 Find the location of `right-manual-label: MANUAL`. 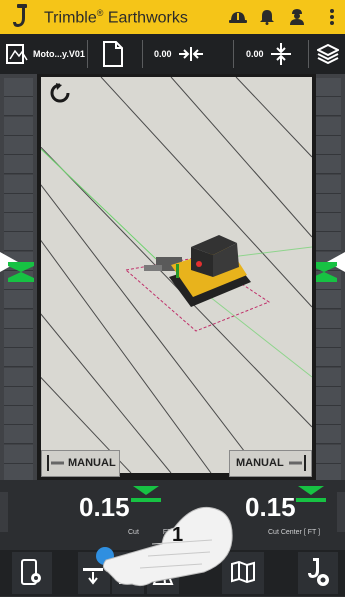

right-manual-label: MANUAL is located at coordinates (260, 463).